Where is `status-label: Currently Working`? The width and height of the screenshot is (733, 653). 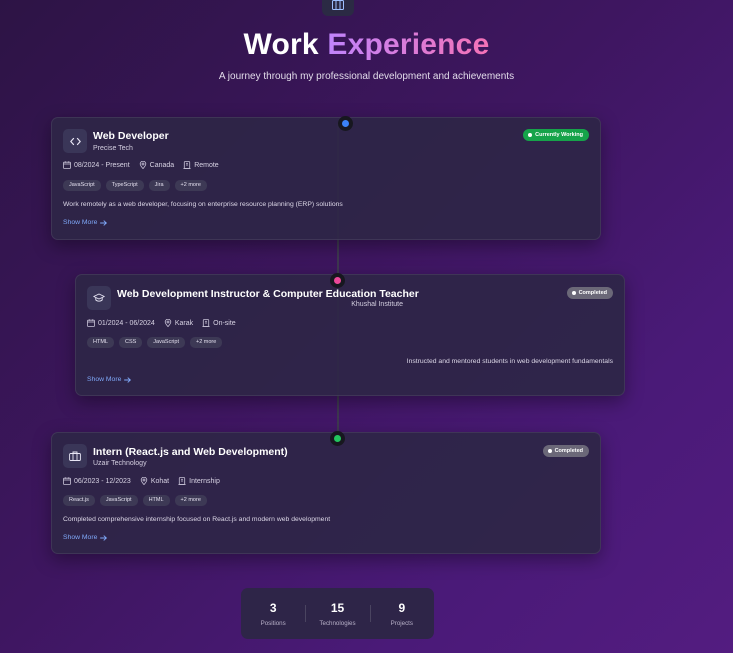
status-label: Currently Working is located at coordinates (559, 135).